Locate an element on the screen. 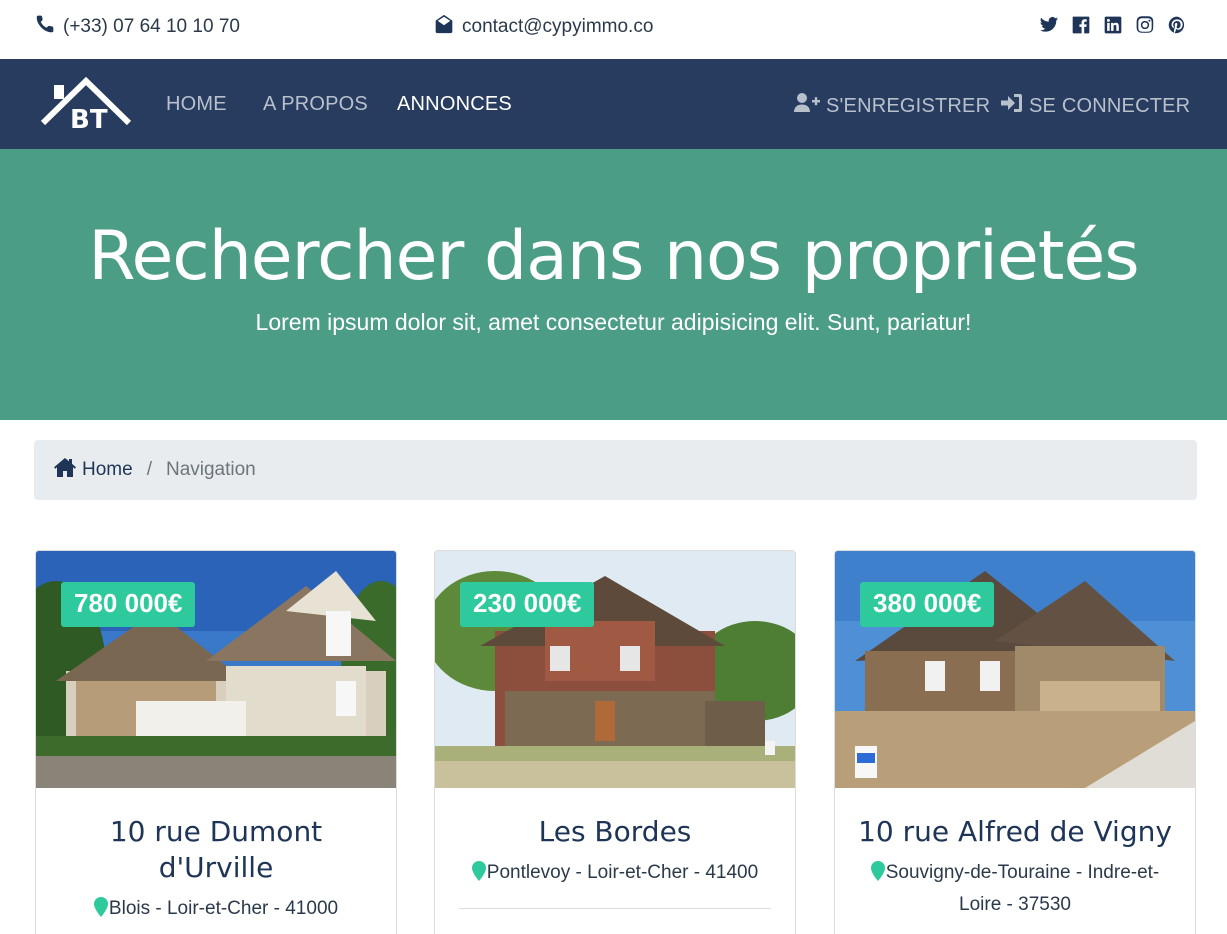 The image size is (1227, 934). user-plus-icon is located at coordinates (807, 106).